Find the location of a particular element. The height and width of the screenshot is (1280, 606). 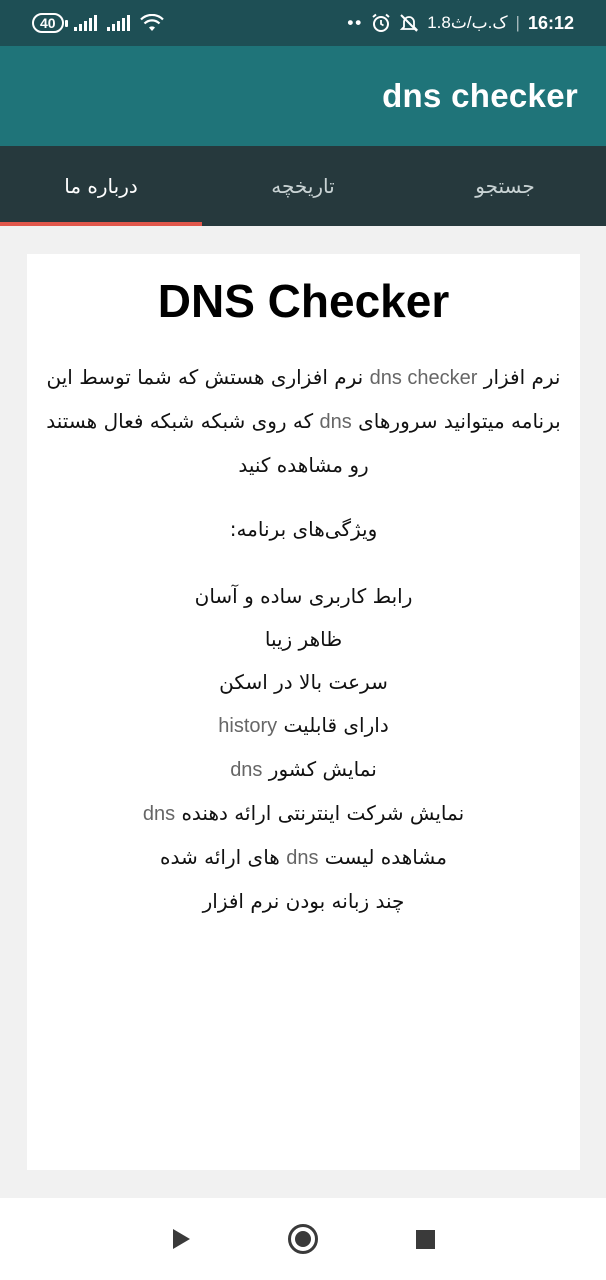

feature-text-2: های ارائه شده is located at coordinates (223, 857).